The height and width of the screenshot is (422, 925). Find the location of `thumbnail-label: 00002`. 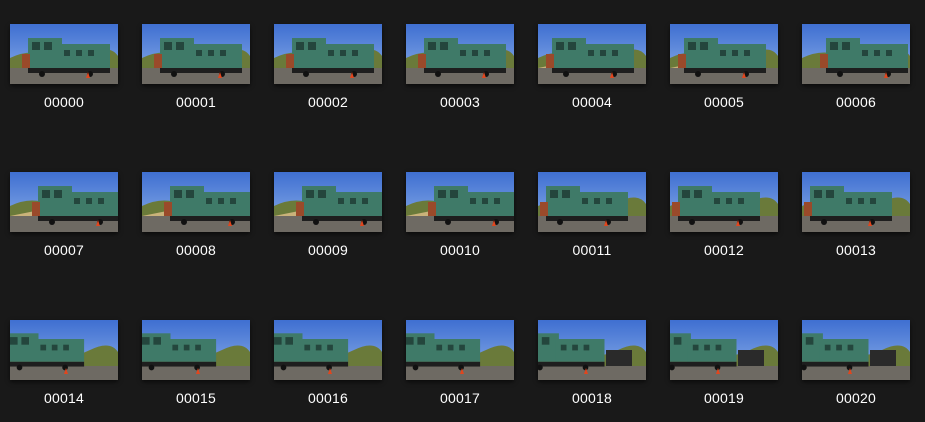

thumbnail-label: 00002 is located at coordinates (328, 102).